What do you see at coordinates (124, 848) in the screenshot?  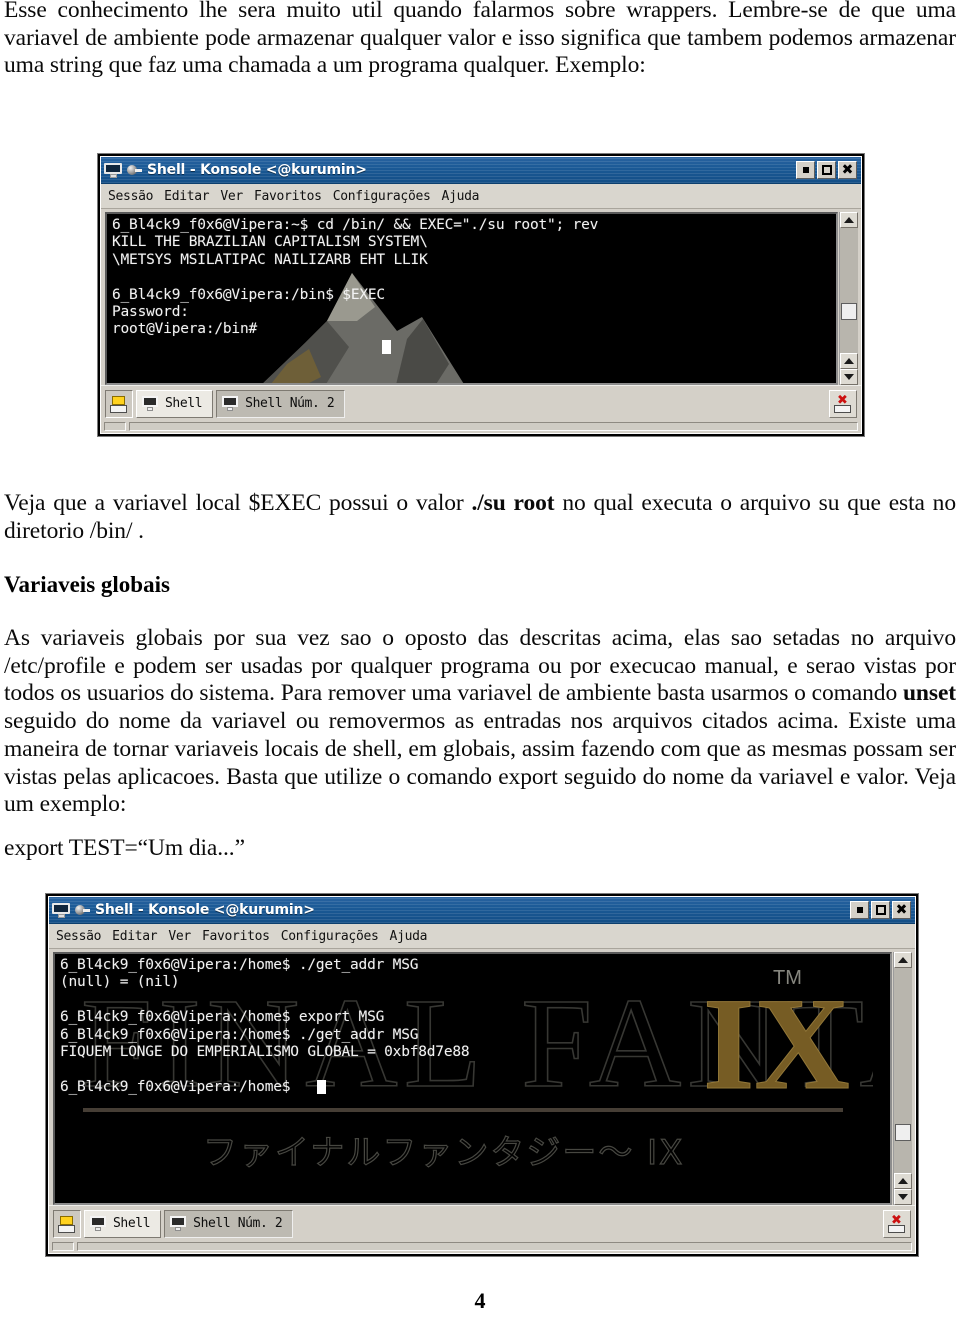 I see `paragraph-export-text: export TEST=“Um dia...”` at bounding box center [124, 848].